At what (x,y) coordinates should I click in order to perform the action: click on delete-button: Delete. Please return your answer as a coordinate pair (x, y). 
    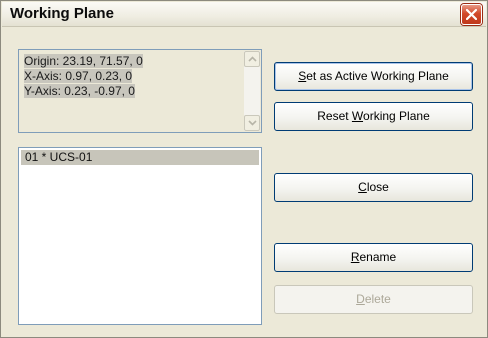
    Looking at the image, I should click on (373, 299).